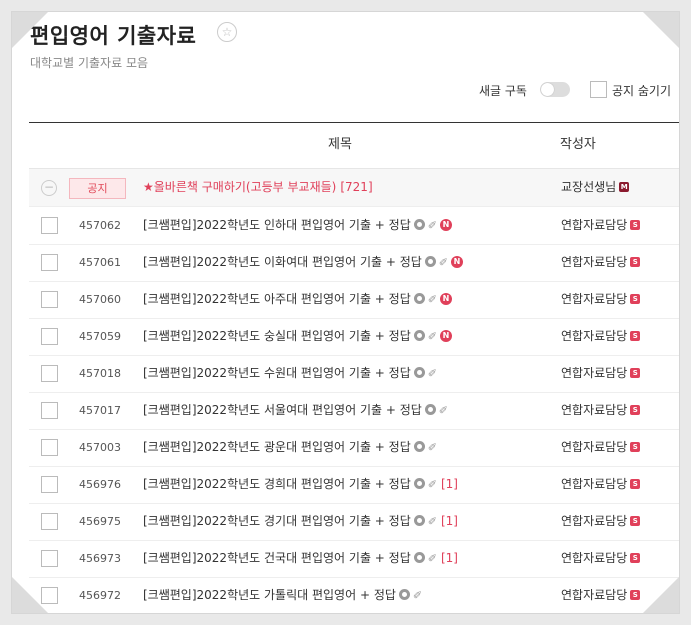 The width and height of the screenshot is (691, 625). Describe the element at coordinates (277, 336) in the screenshot. I see `subject-link: [크쌤편입]2022학년도 숭실대 편입영어 기출 + 정답` at that location.